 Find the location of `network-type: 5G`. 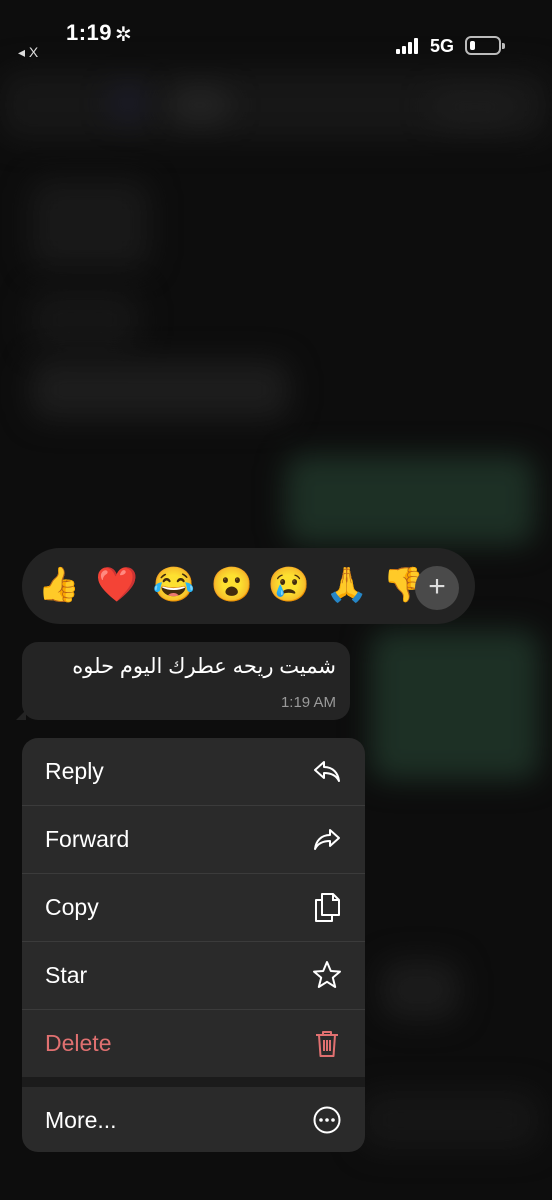

network-type: 5G is located at coordinates (442, 46).